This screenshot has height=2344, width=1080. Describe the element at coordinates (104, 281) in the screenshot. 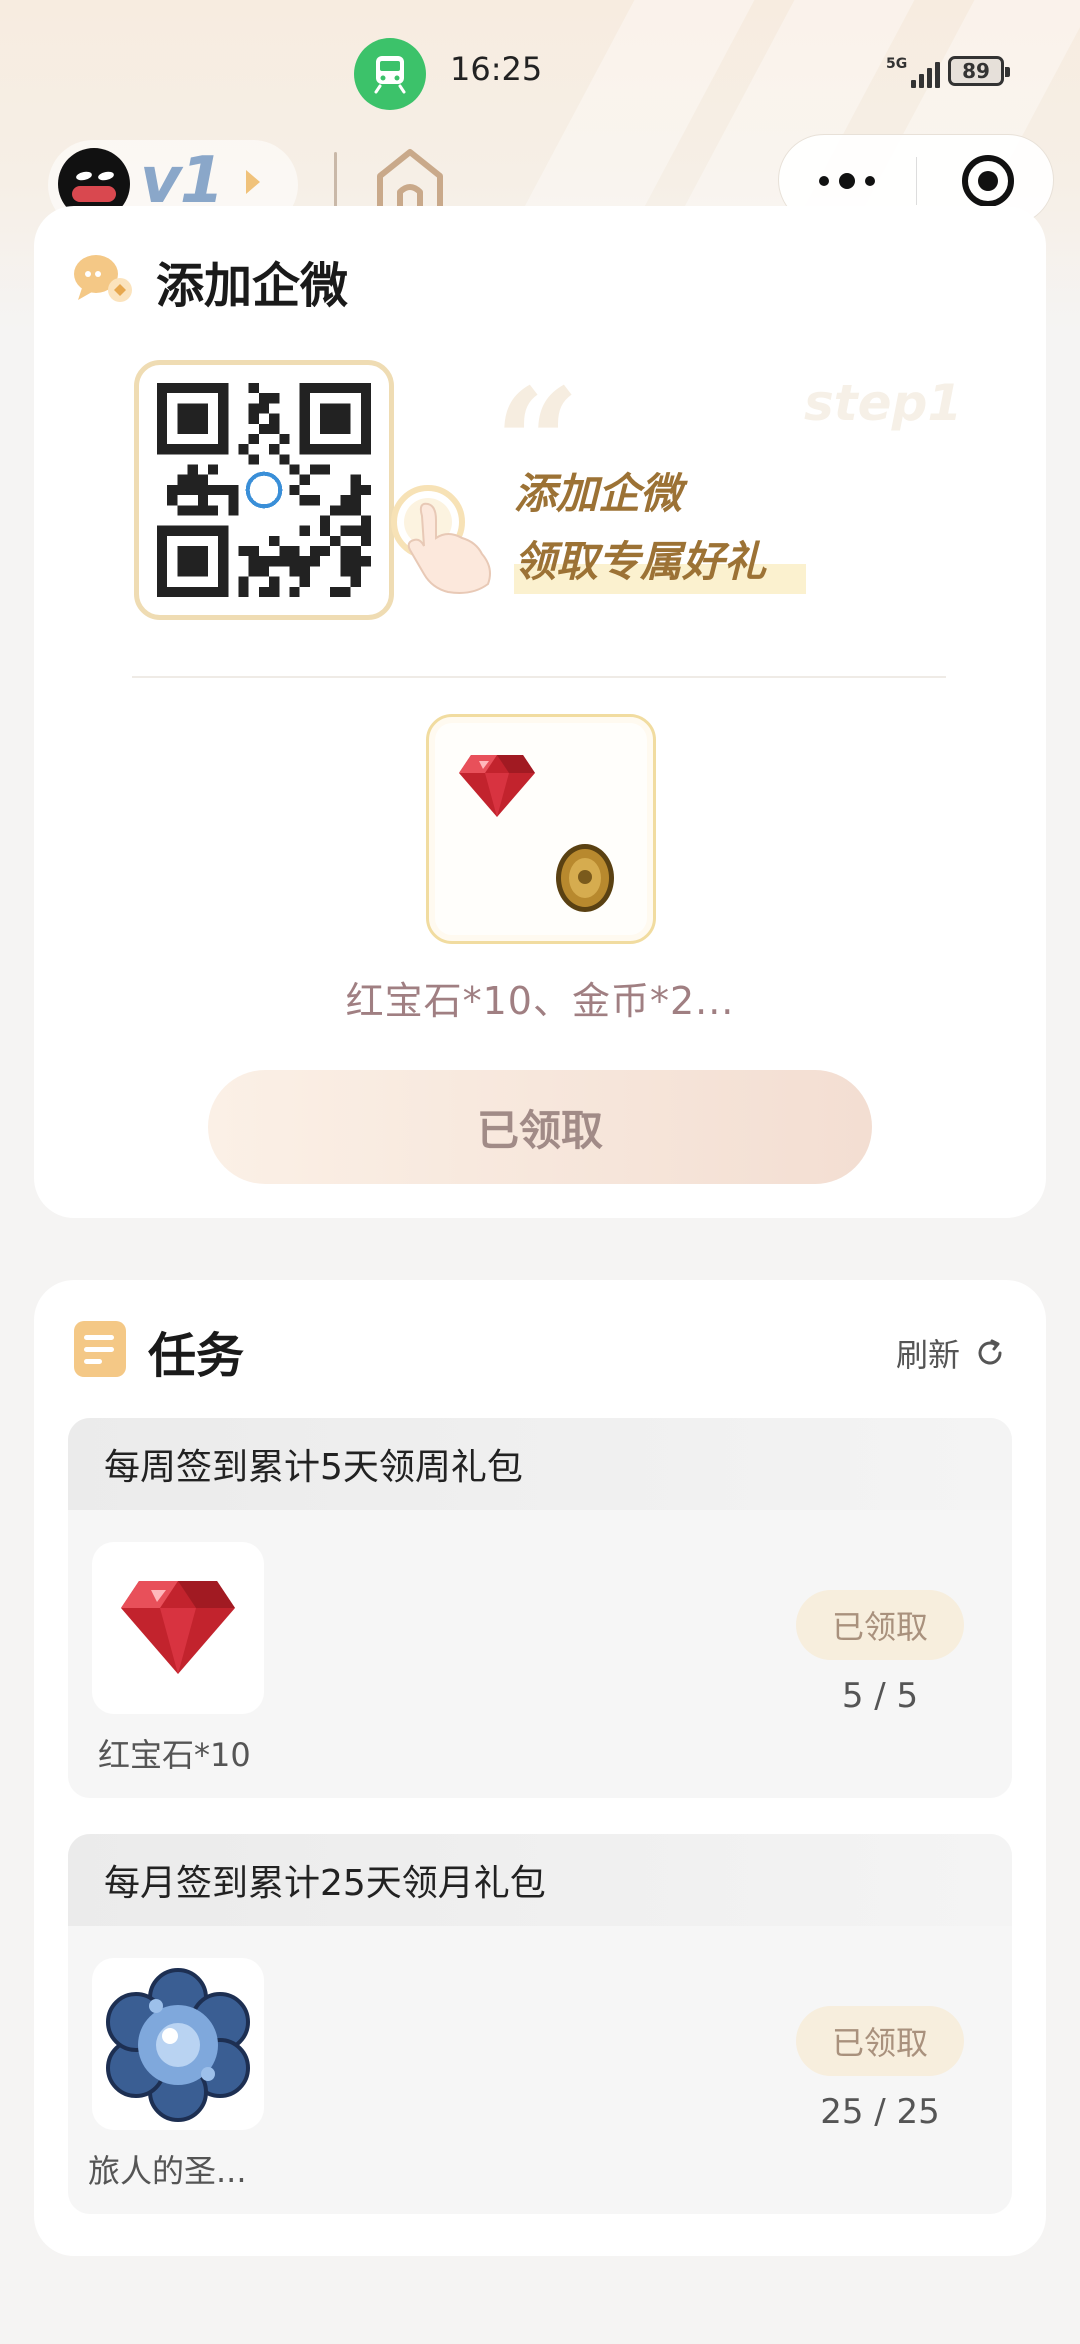

I see `chat-bubble-icon` at that location.